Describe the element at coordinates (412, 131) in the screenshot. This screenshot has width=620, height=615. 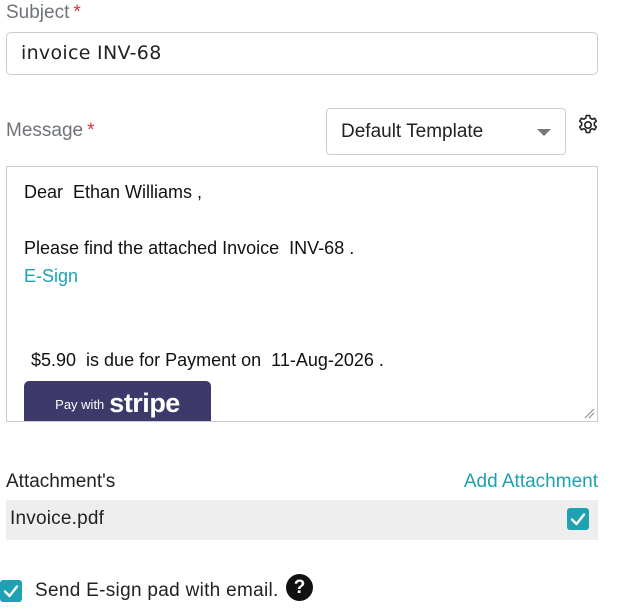
I see `template-select-value: Default Template` at that location.